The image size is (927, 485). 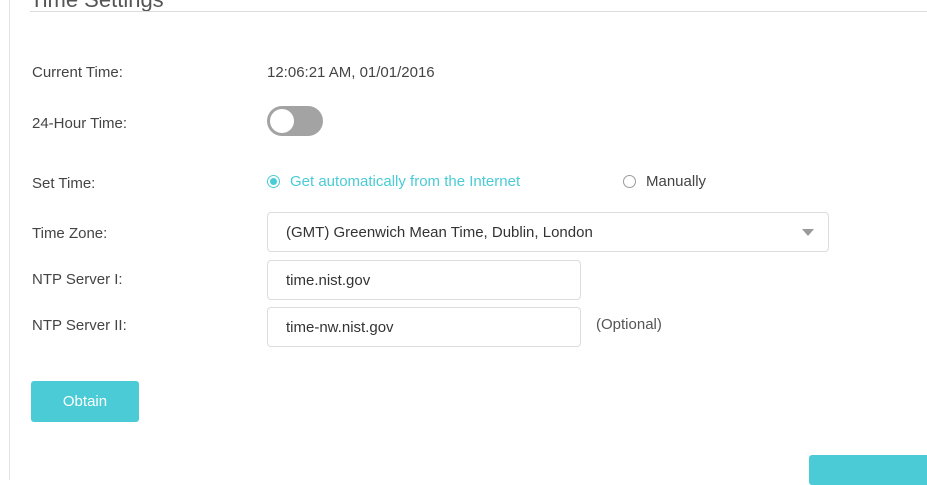 What do you see at coordinates (79, 325) in the screenshot?
I see `ntp-server-2-label: NTP Server II:` at bounding box center [79, 325].